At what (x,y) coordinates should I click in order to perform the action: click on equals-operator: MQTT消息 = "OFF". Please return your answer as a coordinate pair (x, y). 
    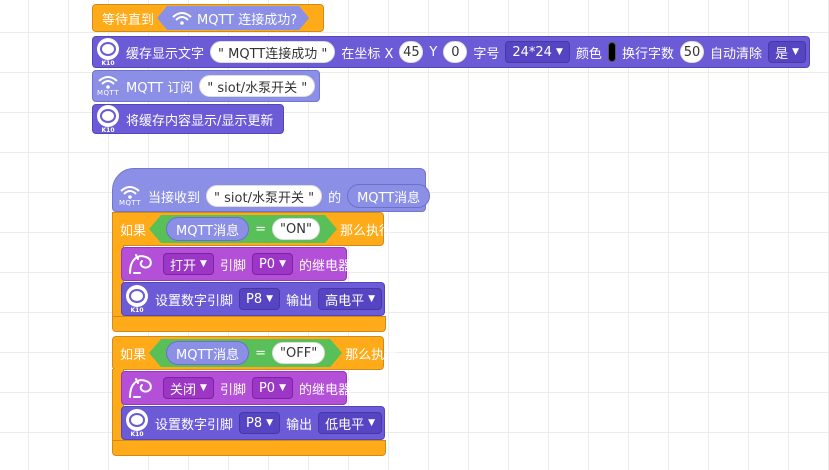
    Looking at the image, I should click on (245, 353).